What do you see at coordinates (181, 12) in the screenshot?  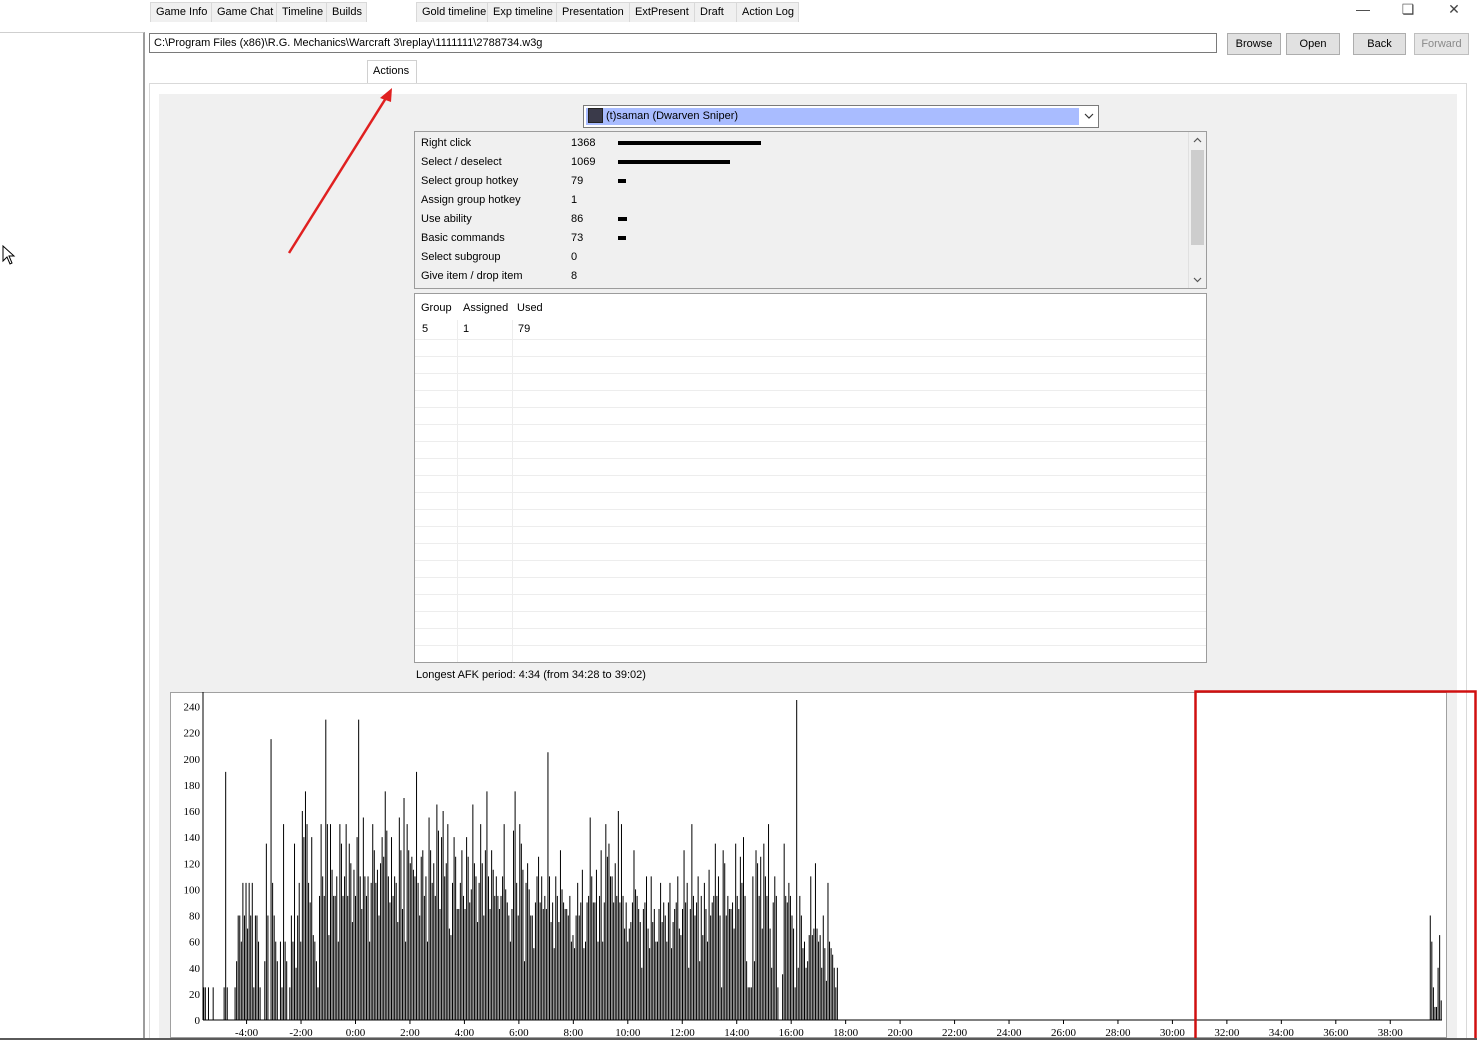 I see `tab-game-info: Game Info` at bounding box center [181, 12].